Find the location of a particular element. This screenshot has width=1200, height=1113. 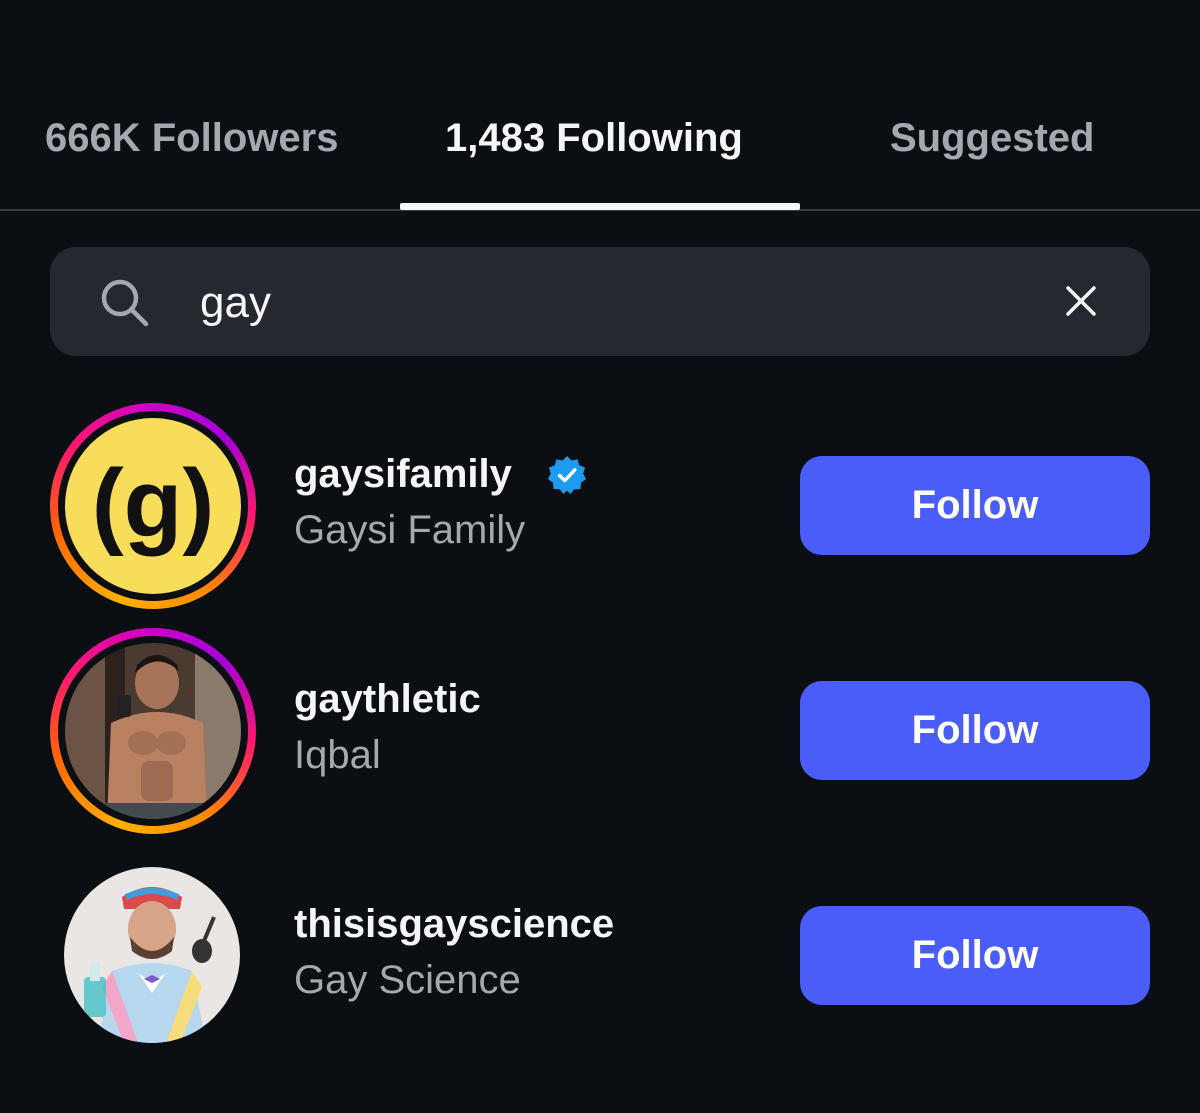

full-name: Gay Science is located at coordinates (407, 980).